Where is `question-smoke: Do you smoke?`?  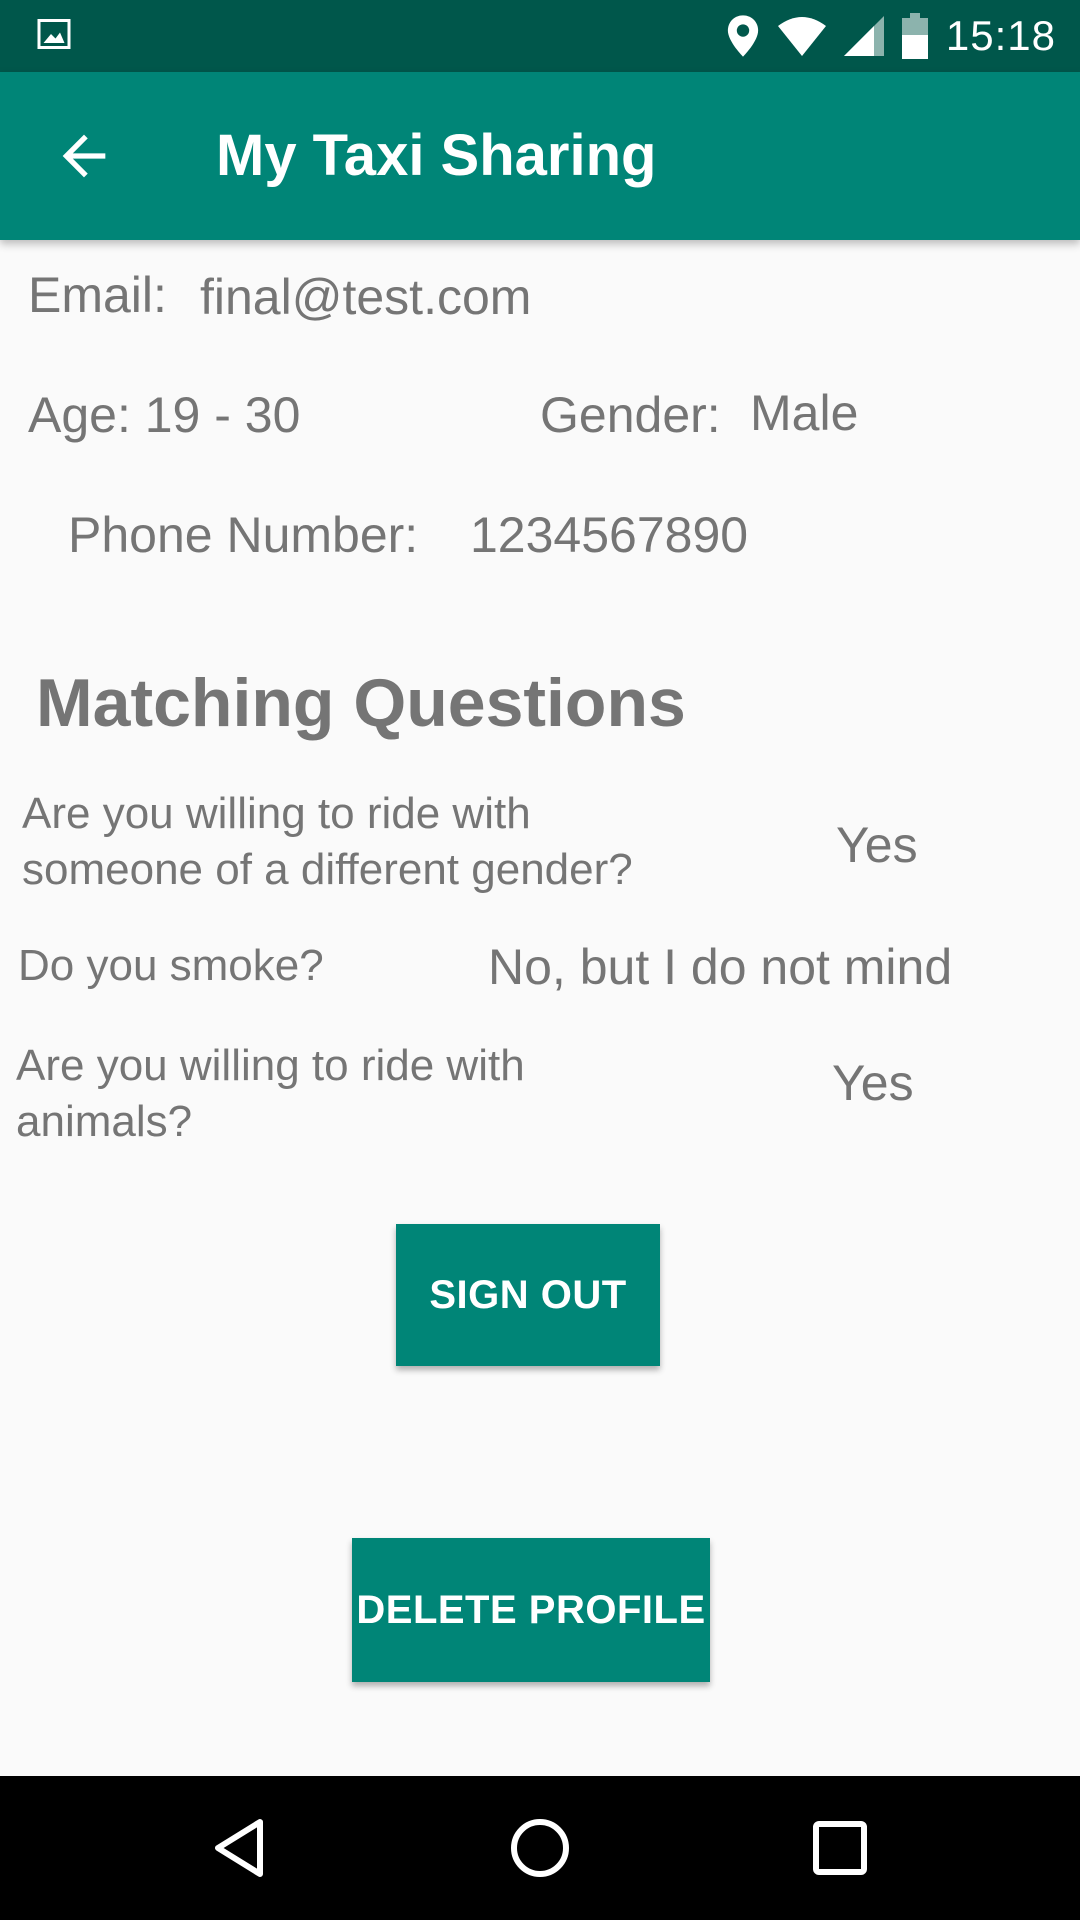
question-smoke: Do you smoke? is located at coordinates (171, 965).